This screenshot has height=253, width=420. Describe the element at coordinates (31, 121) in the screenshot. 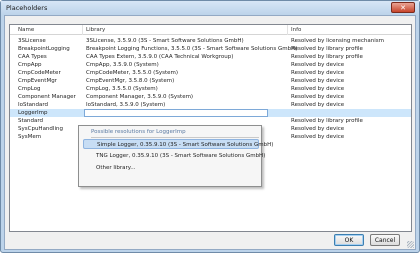

I see `row-name: Standard` at that location.